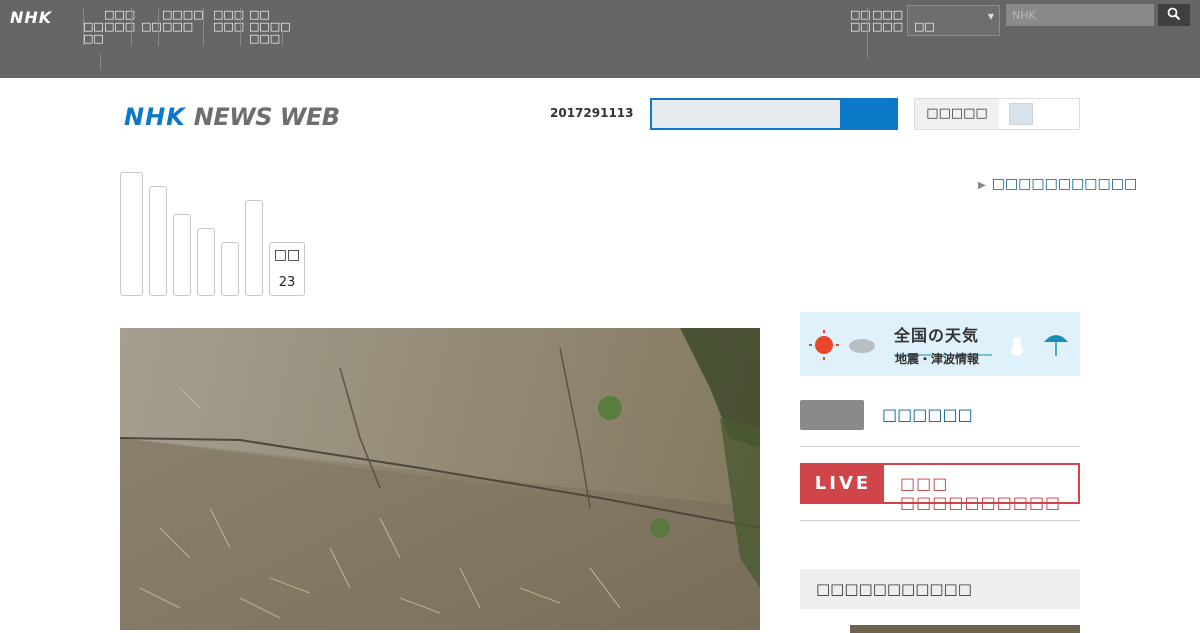 The image size is (1200, 633). What do you see at coordinates (287, 282) in the screenshot?
I see `tab-count: 23` at bounding box center [287, 282].